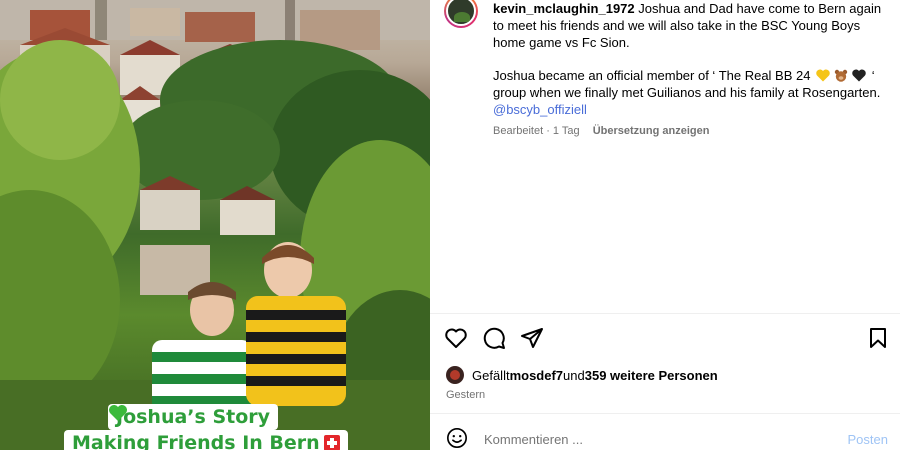 The height and width of the screenshot is (450, 900). Describe the element at coordinates (331, 442) in the screenshot. I see `swiss-flag-icon` at that location.